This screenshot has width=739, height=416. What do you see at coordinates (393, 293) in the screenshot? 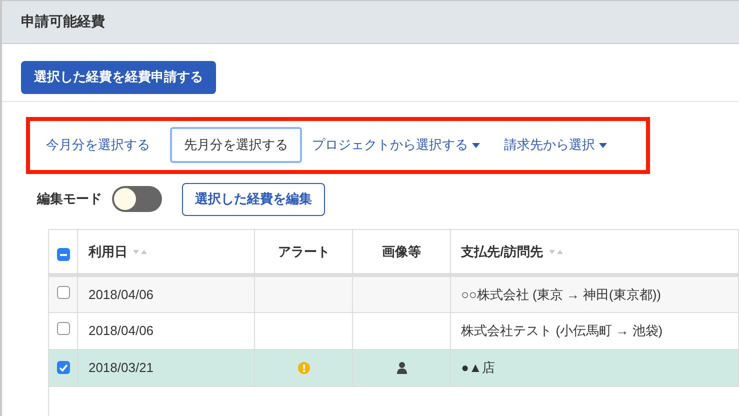
I see `table-row: 2018/04/06 ○○株式会社 (東京 → 神田(東京都))` at bounding box center [393, 293].